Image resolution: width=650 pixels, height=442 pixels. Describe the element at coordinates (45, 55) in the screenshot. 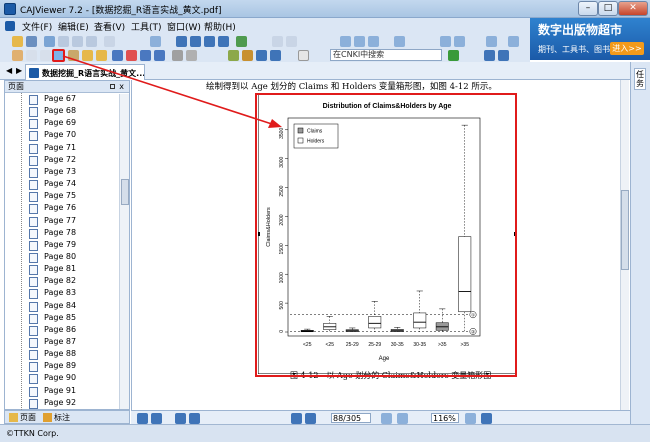

I see `text-select-tool-icon` at that location.